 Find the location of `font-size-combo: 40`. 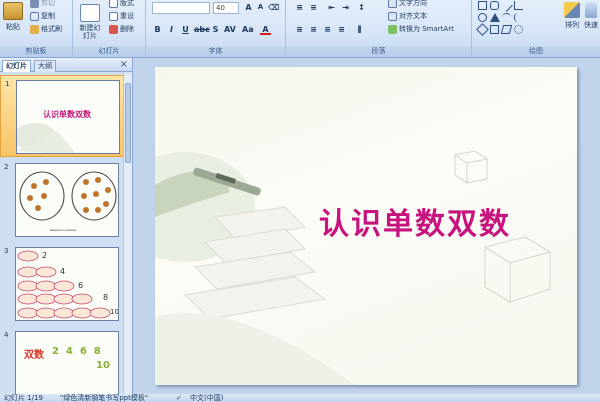

font-size-combo: 40 is located at coordinates (226, 8).